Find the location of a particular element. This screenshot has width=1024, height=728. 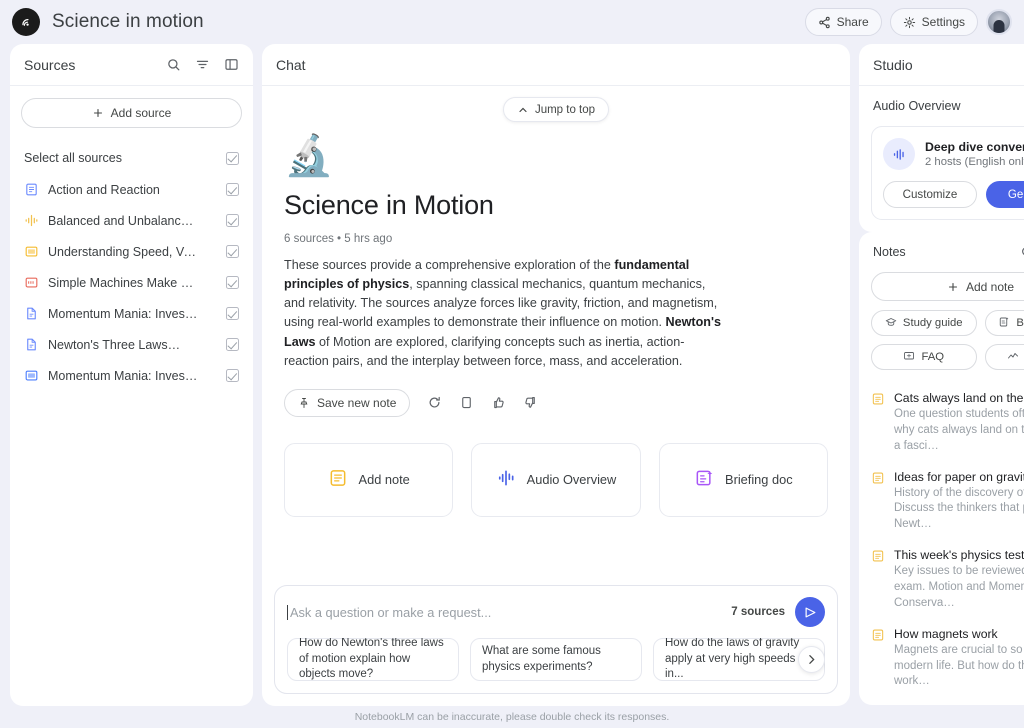

save-new-note-button: Save new note is located at coordinates (347, 402).